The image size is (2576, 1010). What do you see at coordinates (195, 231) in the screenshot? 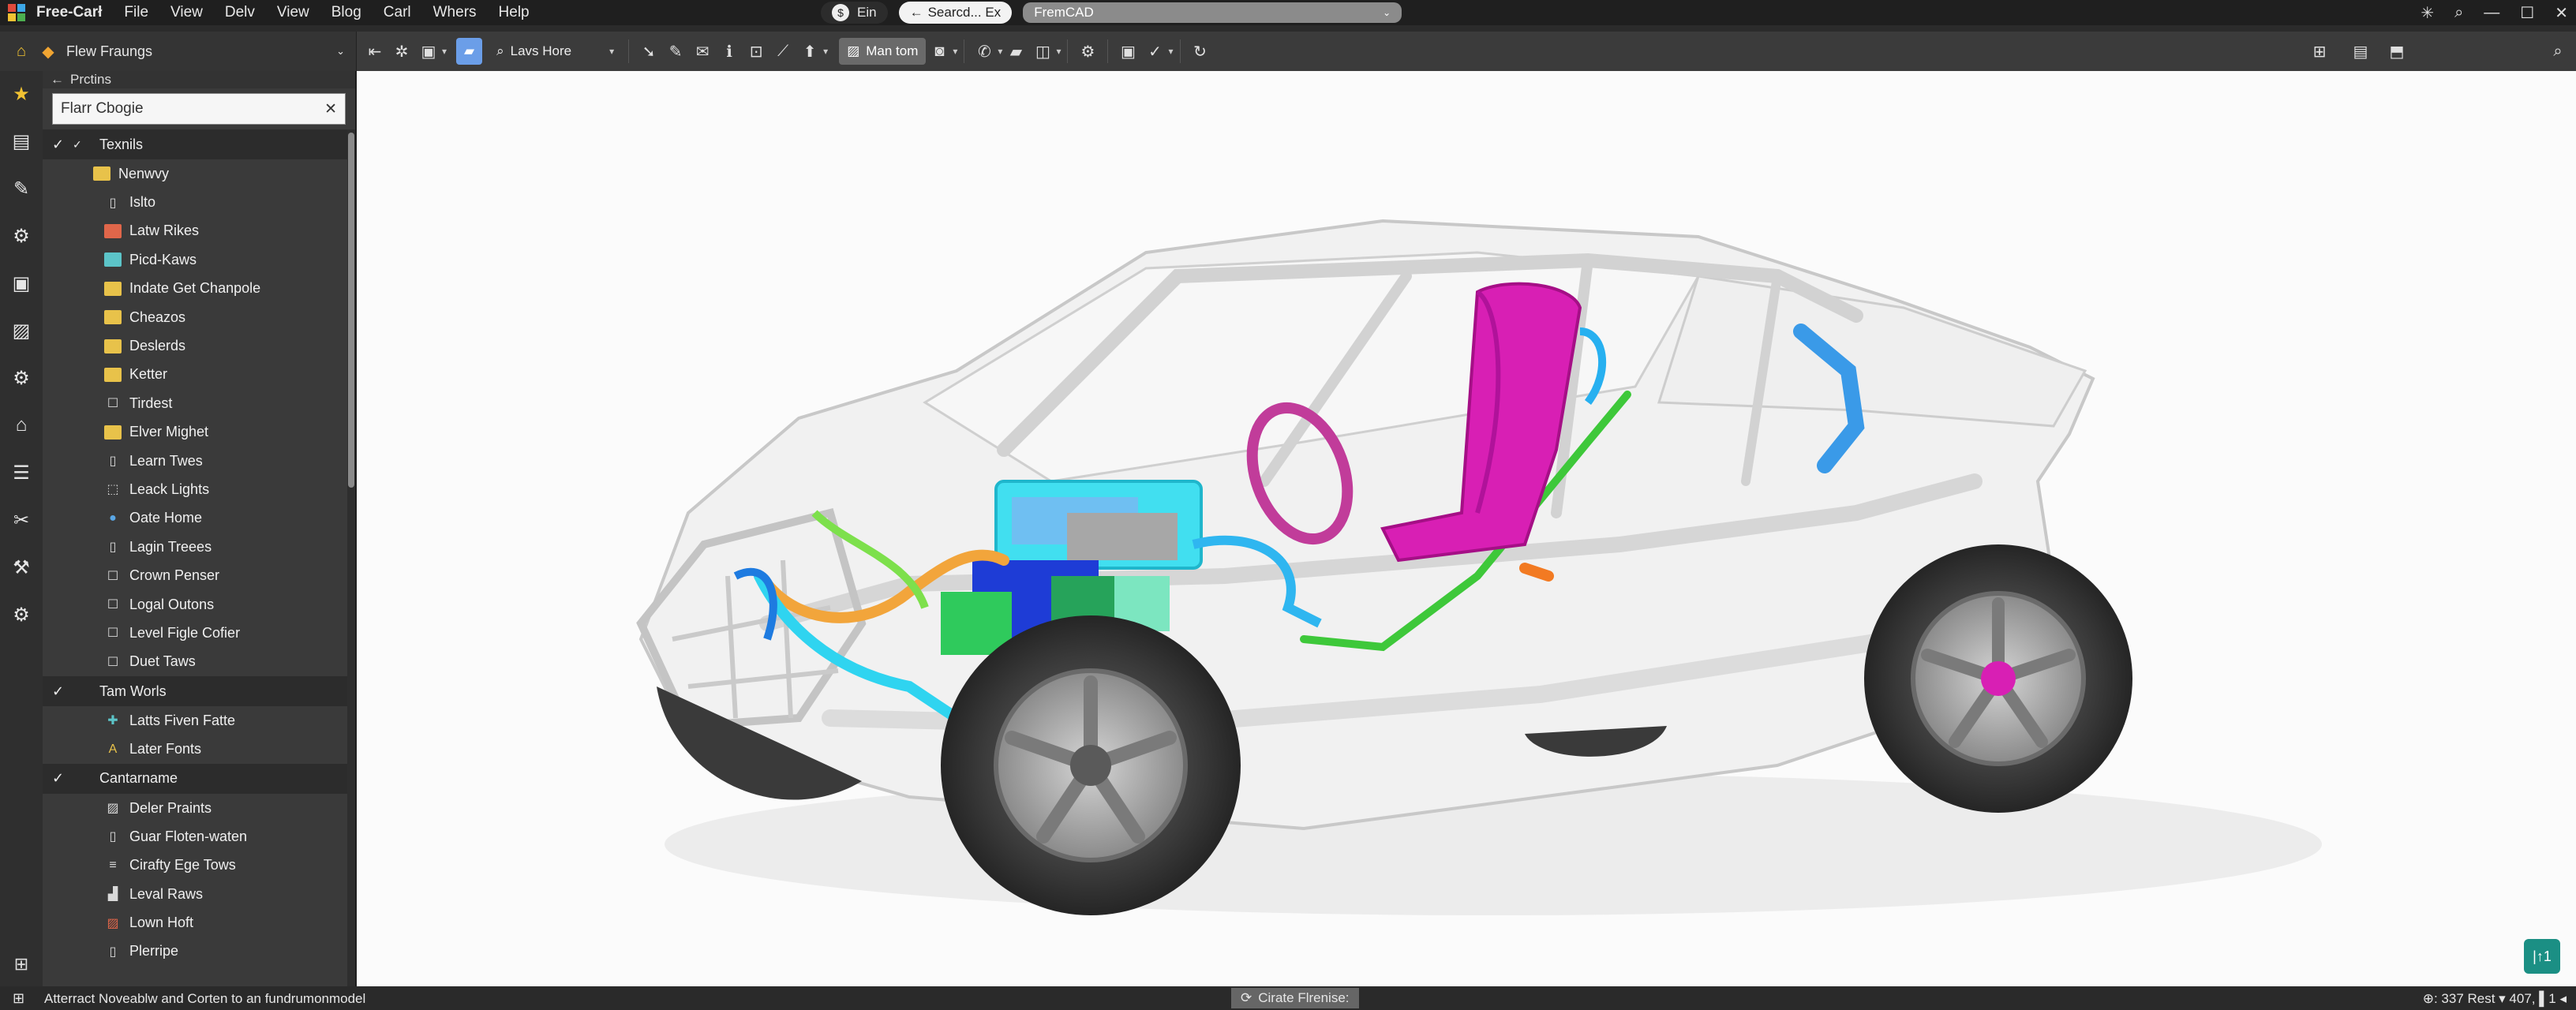
I see `tree-item: Latw Rikes` at bounding box center [195, 231].